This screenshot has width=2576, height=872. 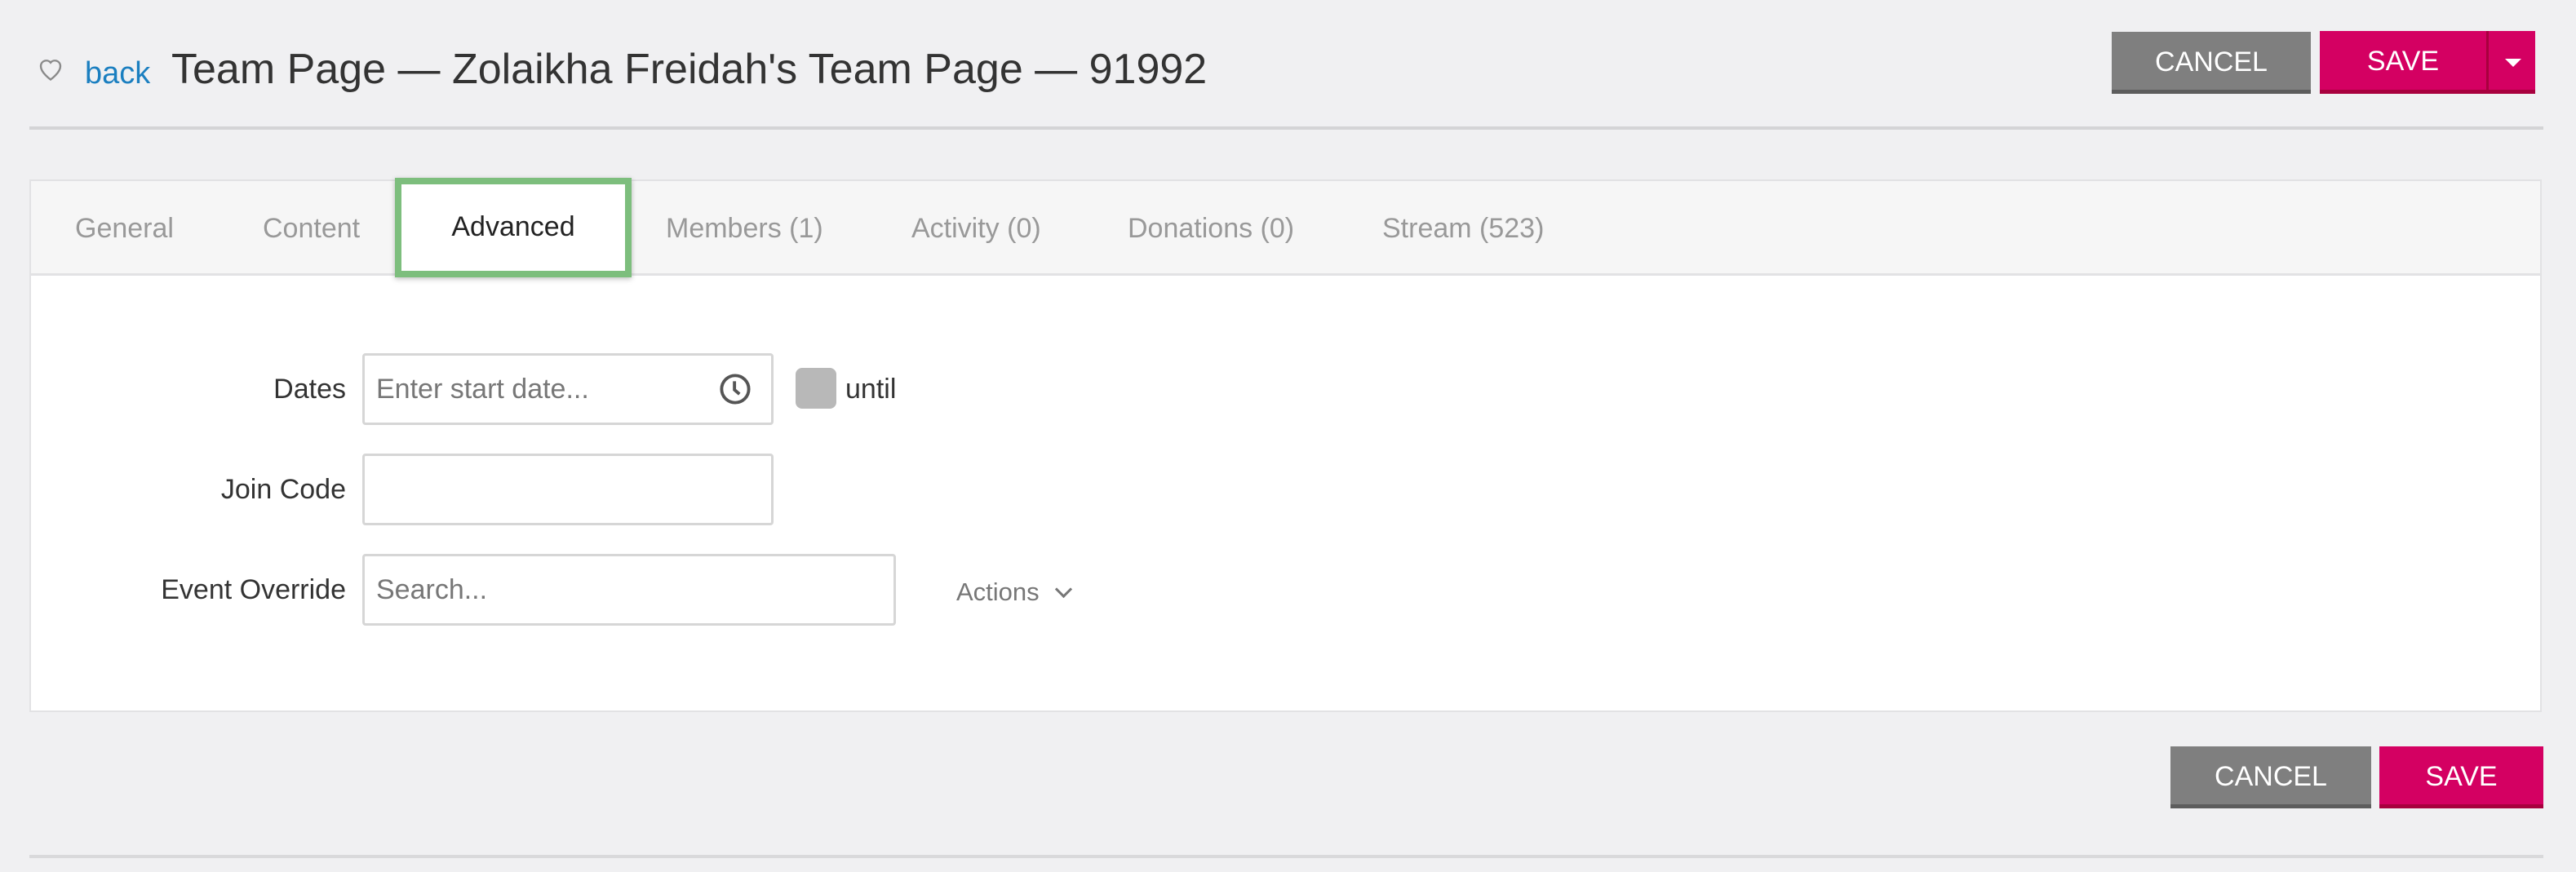 I want to click on tab-content: Content, so click(x=311, y=229).